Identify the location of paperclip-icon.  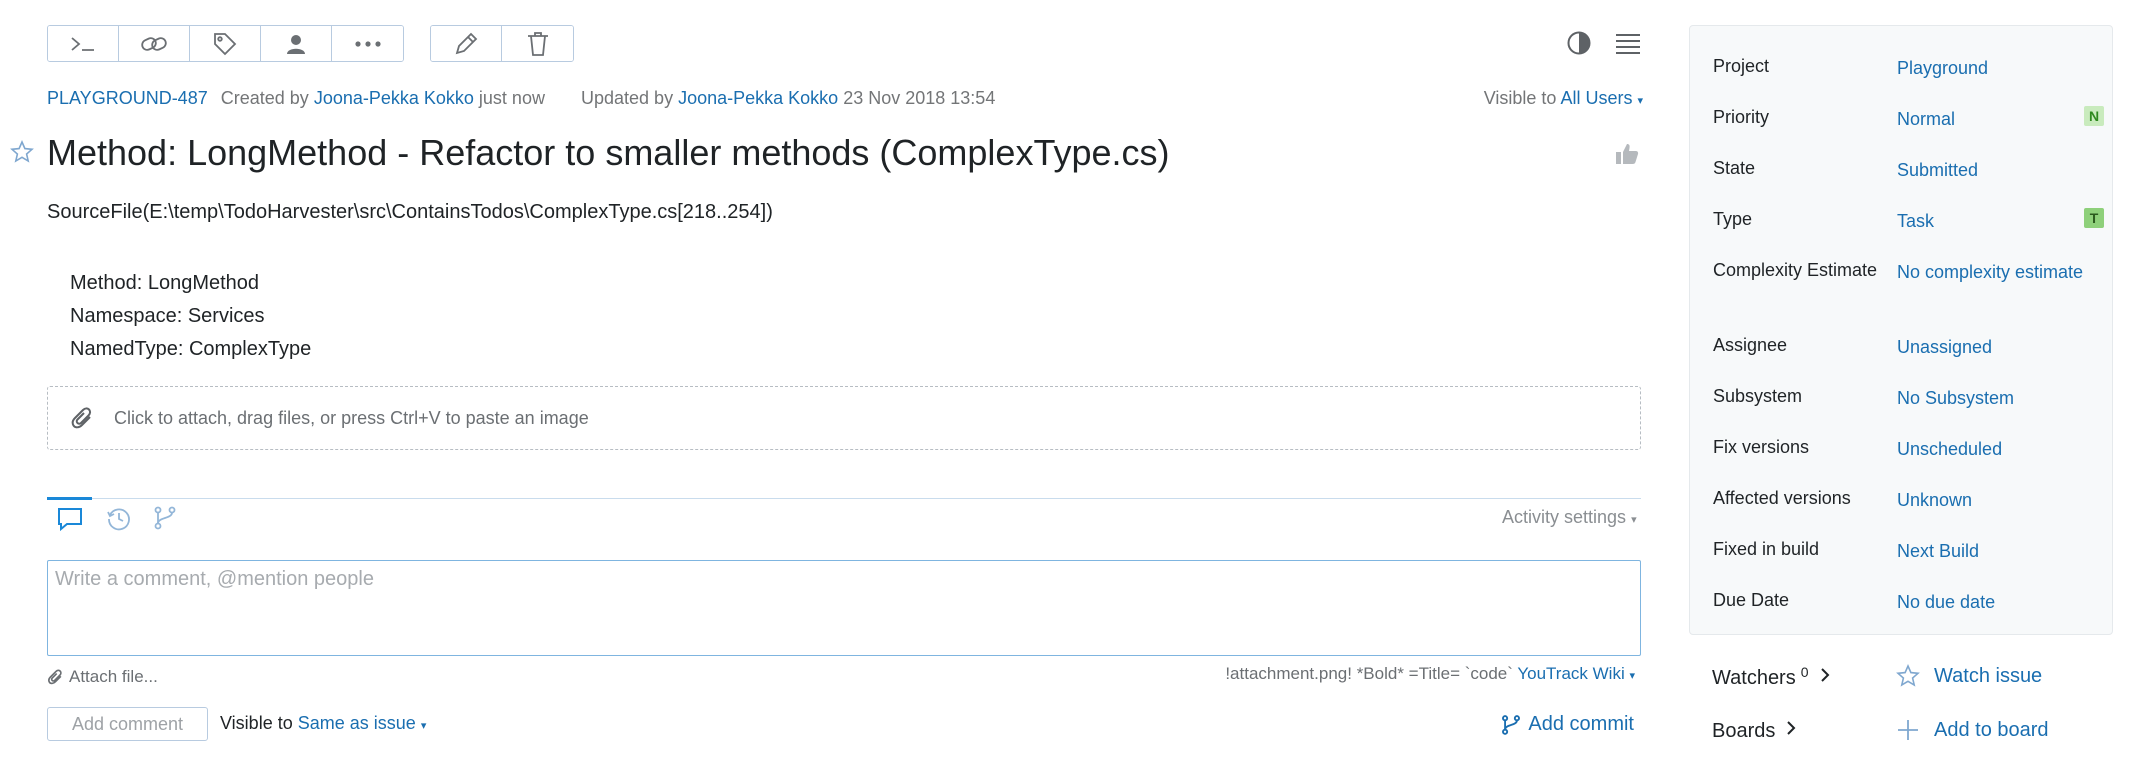
(81, 418).